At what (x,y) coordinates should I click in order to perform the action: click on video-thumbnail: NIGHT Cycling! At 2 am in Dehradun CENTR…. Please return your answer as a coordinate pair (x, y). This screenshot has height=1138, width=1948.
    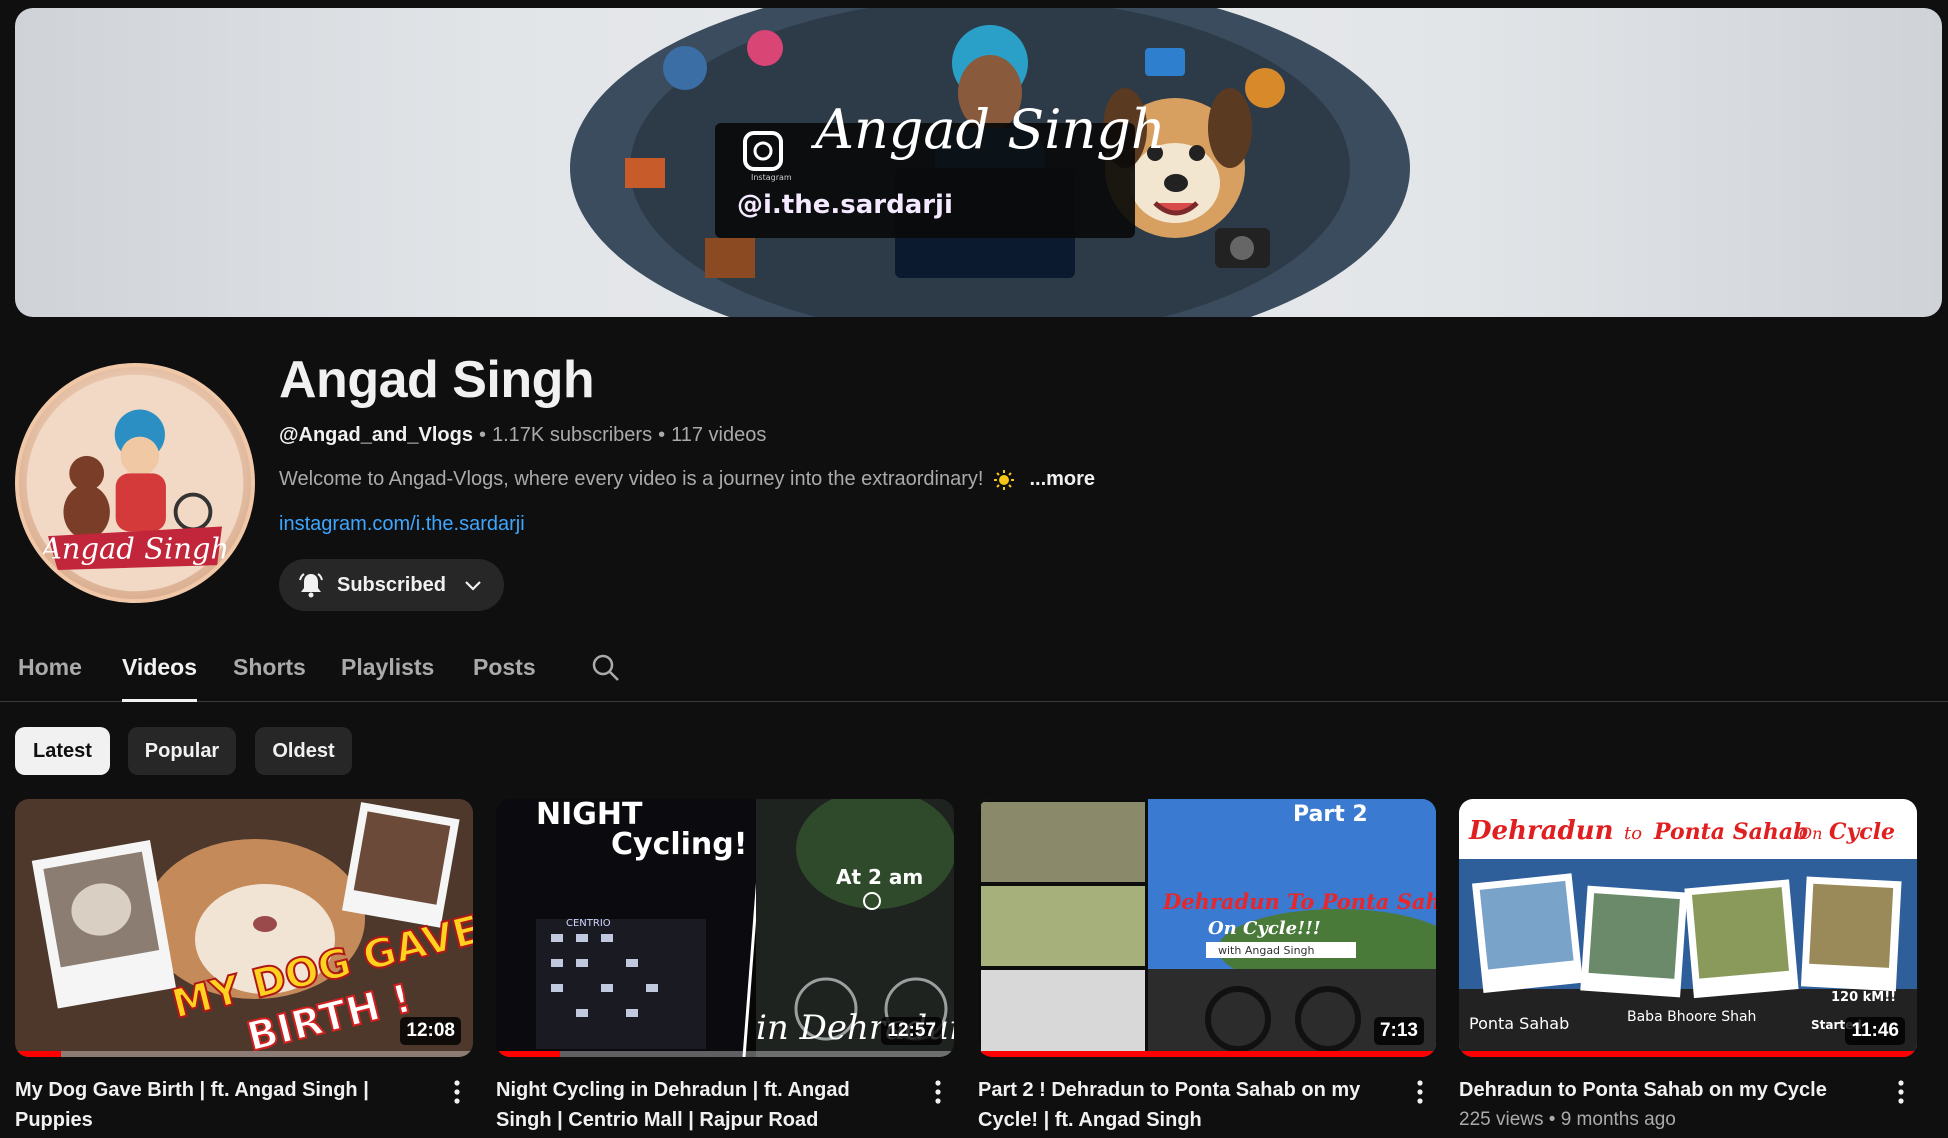
    Looking at the image, I should click on (725, 928).